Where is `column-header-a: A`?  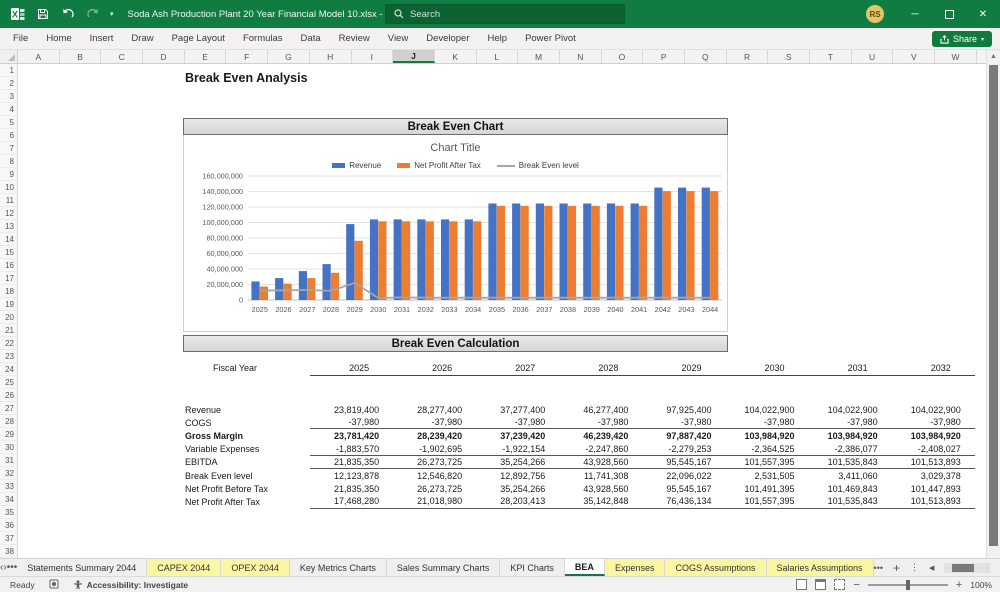
column-header-a: A is located at coordinates (39, 56).